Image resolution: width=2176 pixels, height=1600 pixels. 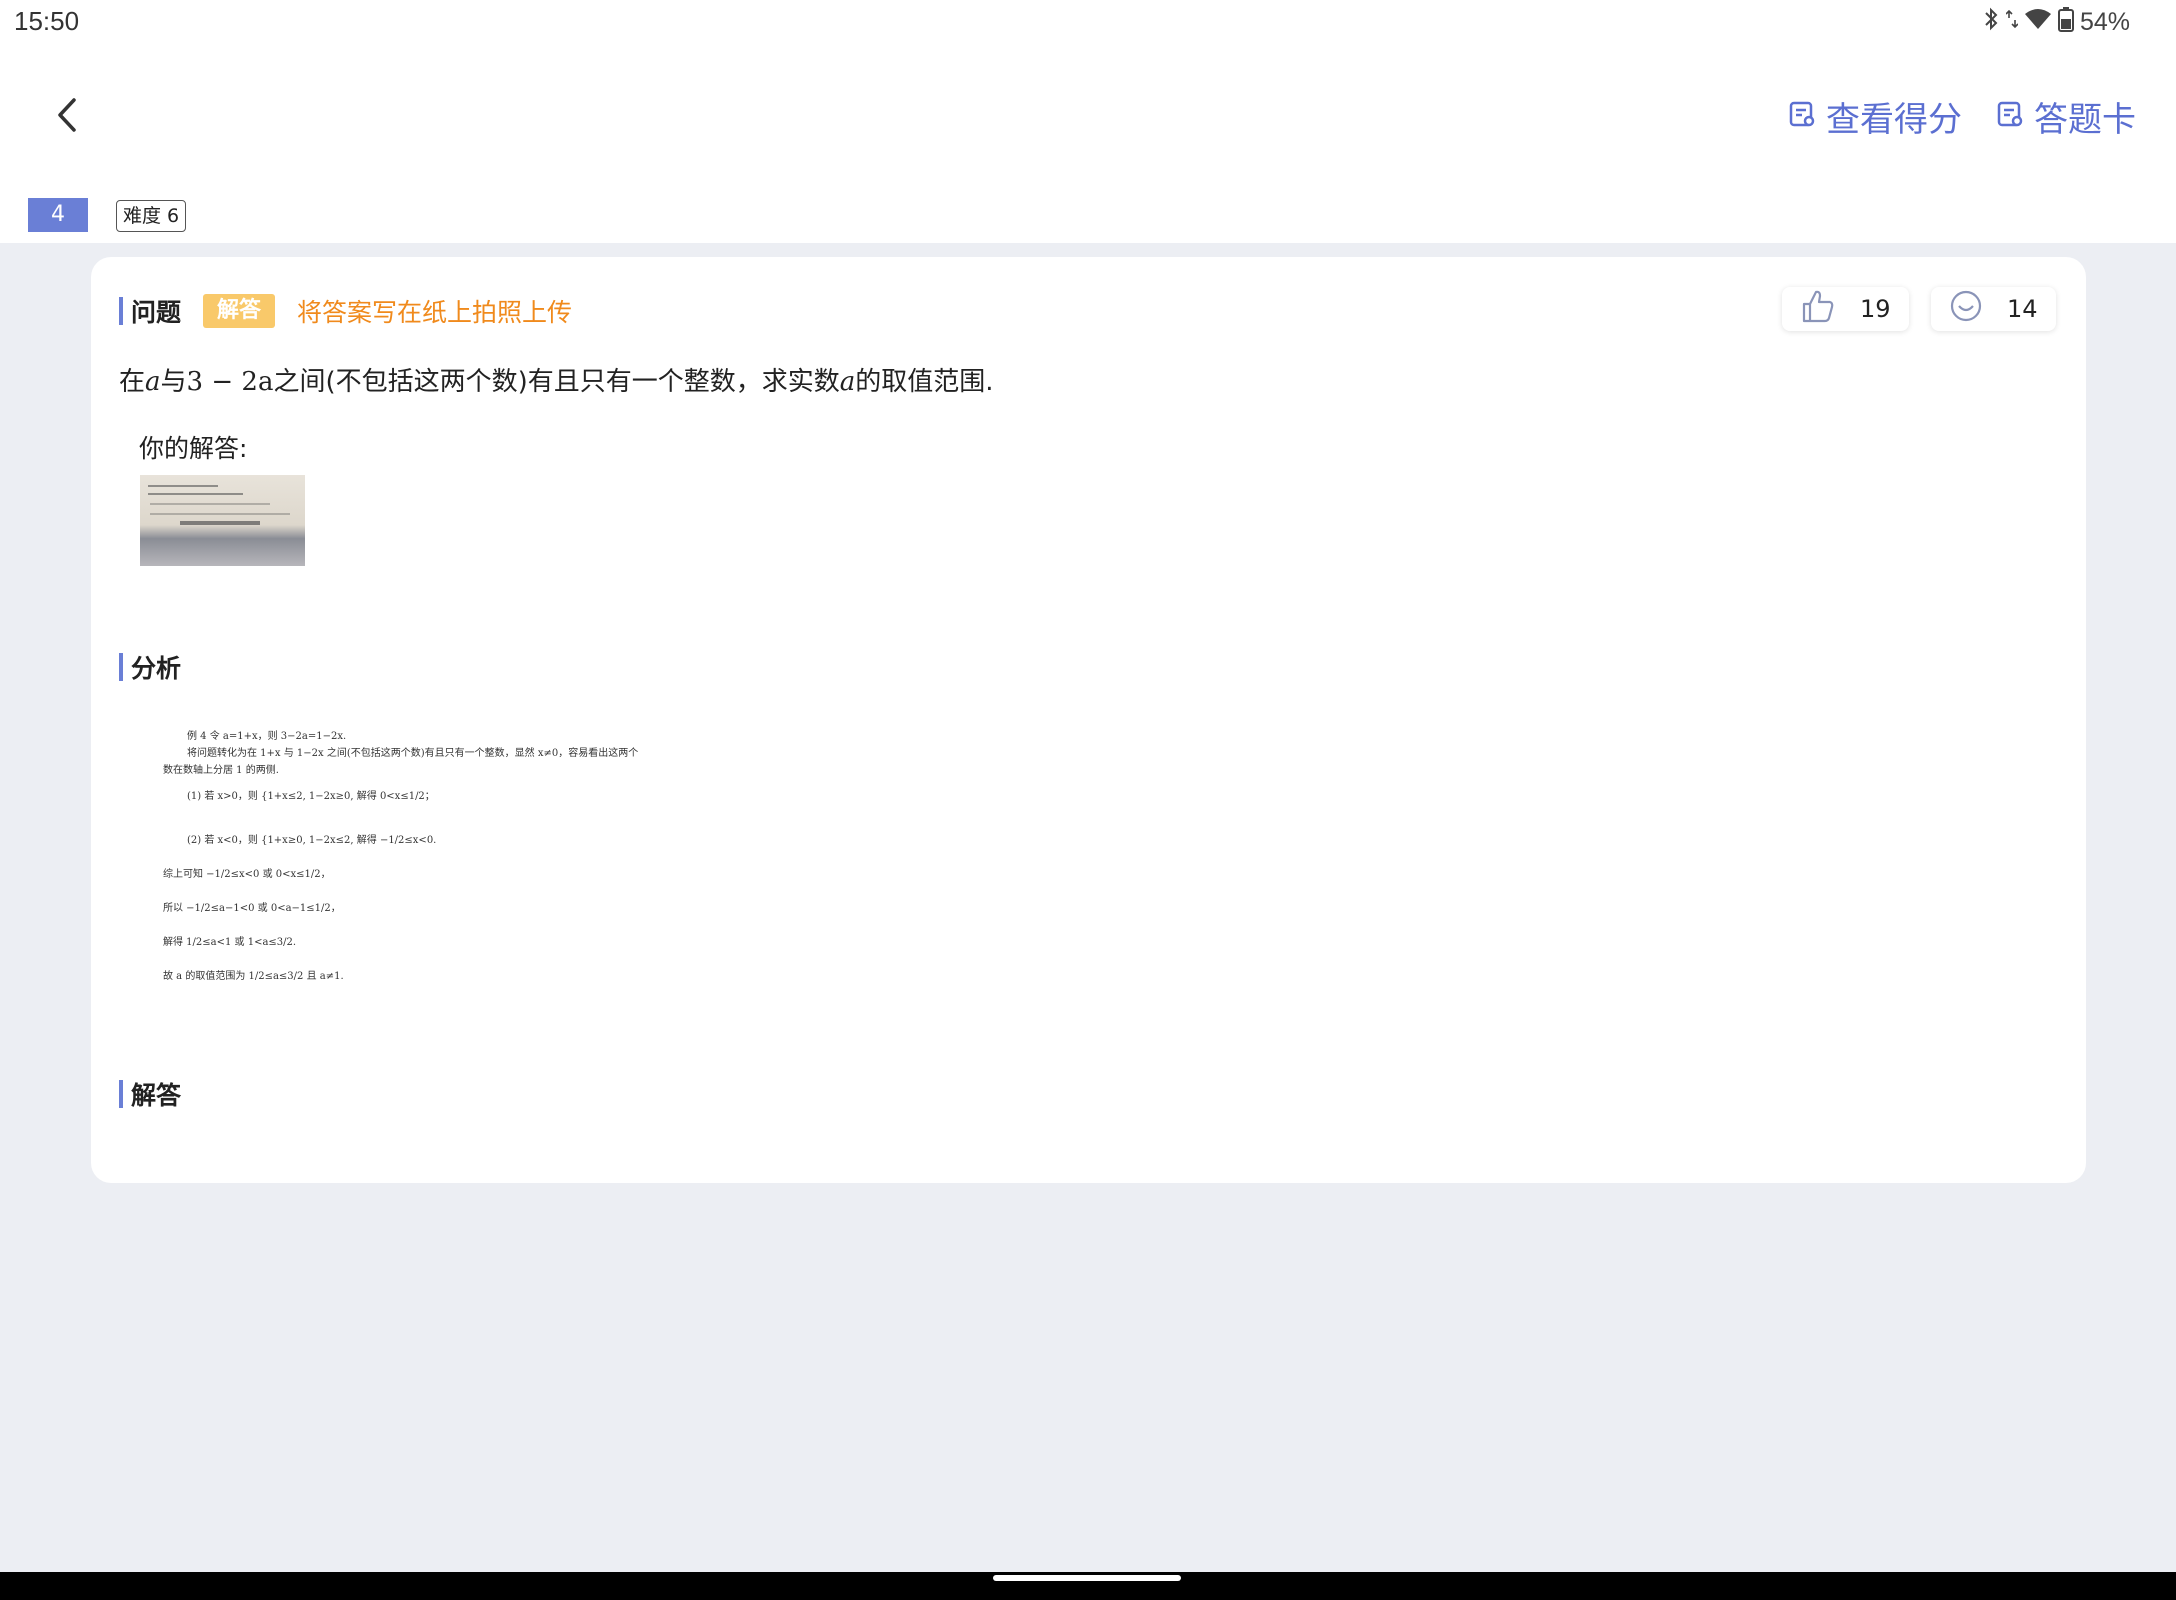 I want to click on battery-icon, so click(x=2065, y=22).